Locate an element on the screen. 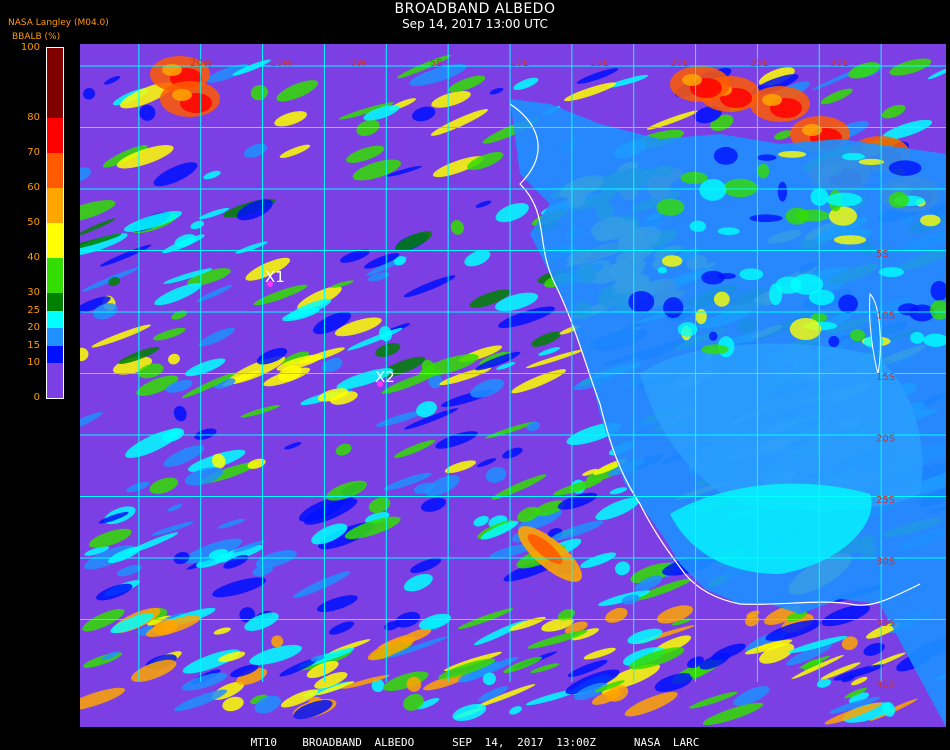  legend-tick-label: 70 is located at coordinates (33, 152).